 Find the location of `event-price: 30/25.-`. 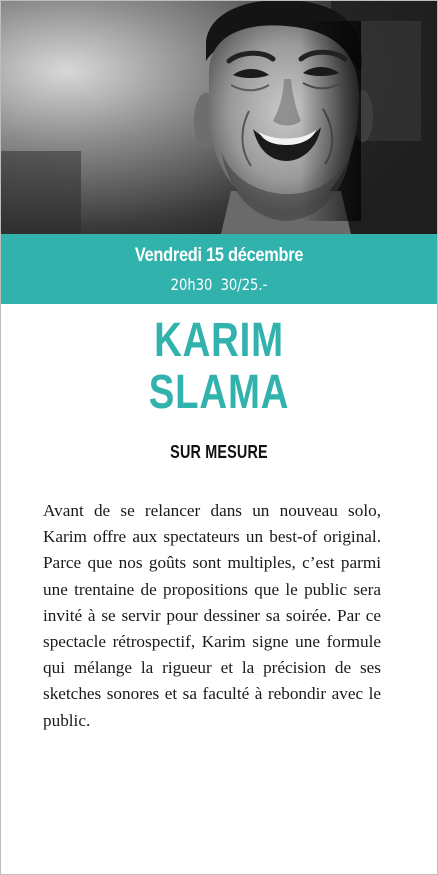

event-price: 30/25.- is located at coordinates (244, 284).